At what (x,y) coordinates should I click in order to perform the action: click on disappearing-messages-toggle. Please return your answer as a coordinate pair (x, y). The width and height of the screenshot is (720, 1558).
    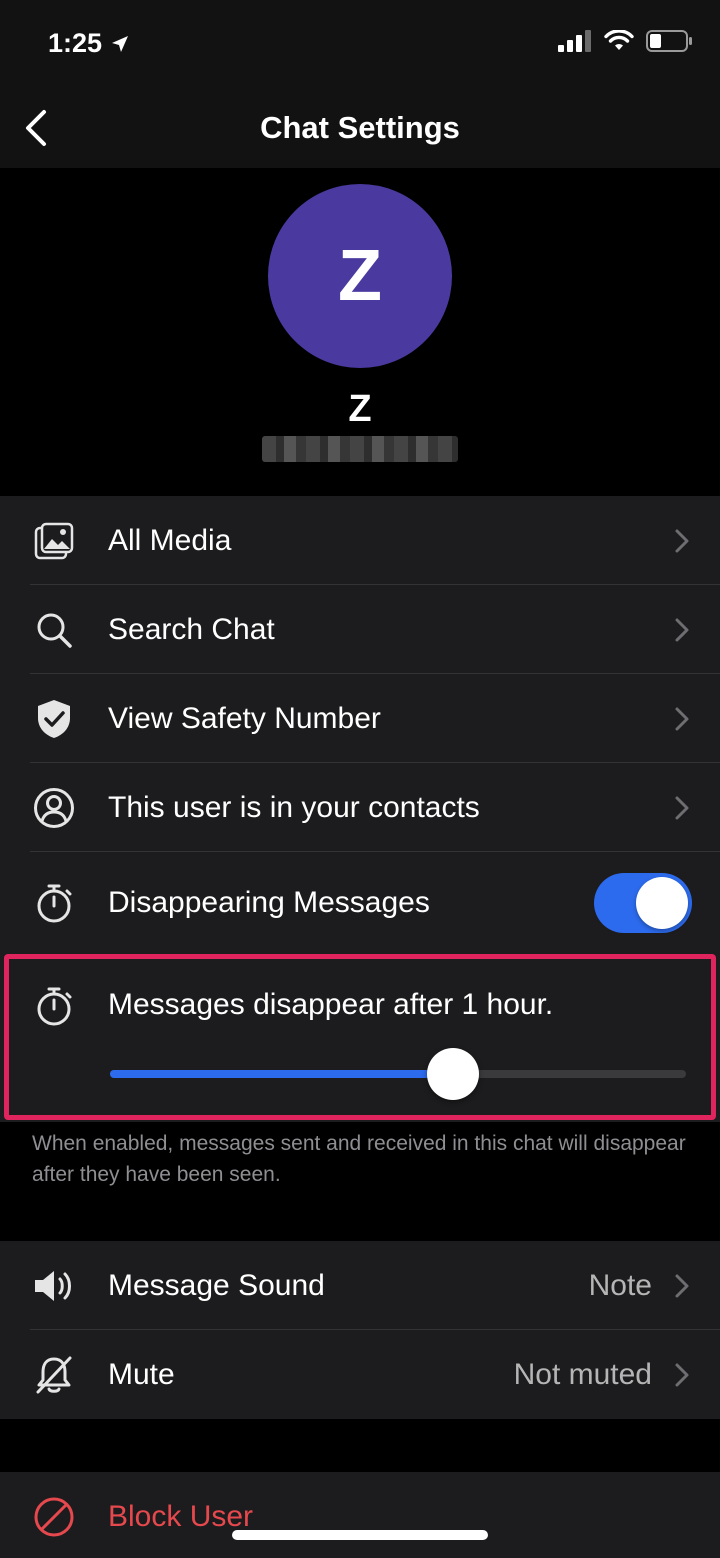
    Looking at the image, I should click on (643, 903).